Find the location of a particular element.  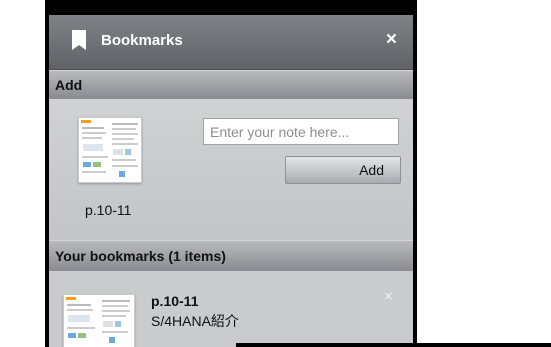

bookmark-list: p.10-11 S/4HANA紹介 × is located at coordinates (231, 309).